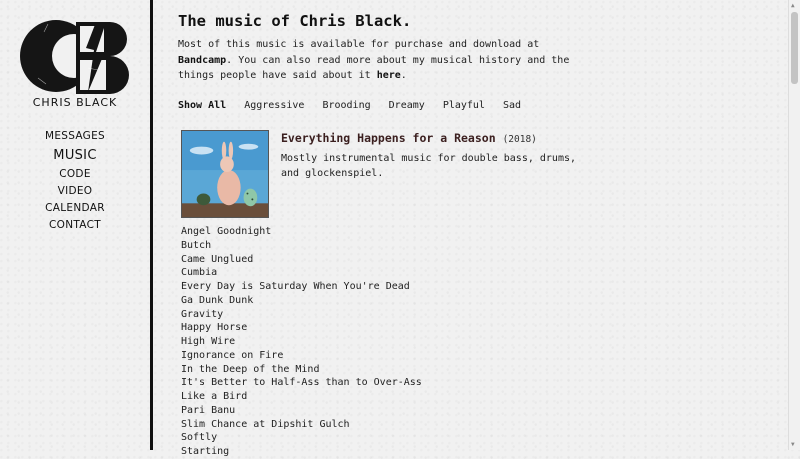 Image resolution: width=800 pixels, height=459 pixels. What do you see at coordinates (301, 438) in the screenshot?
I see `track-item: Softly` at bounding box center [301, 438].